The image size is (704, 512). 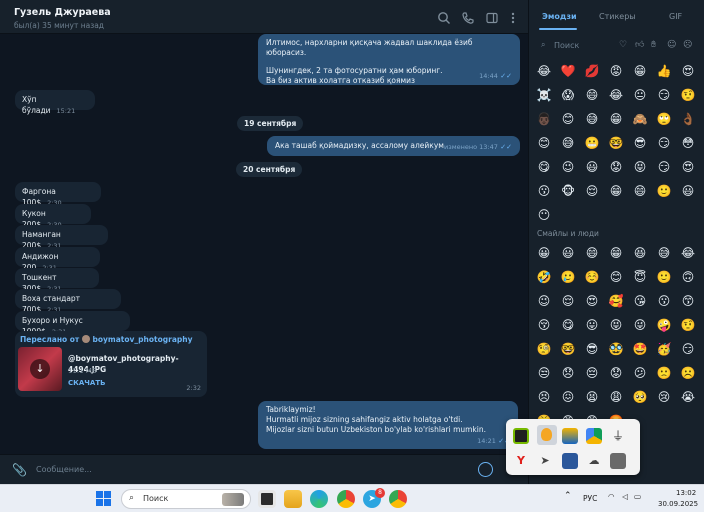 What do you see at coordinates (55, 102) in the screenshot?
I see `incoming-message: Хўп бўлади 15:21` at bounding box center [55, 102].